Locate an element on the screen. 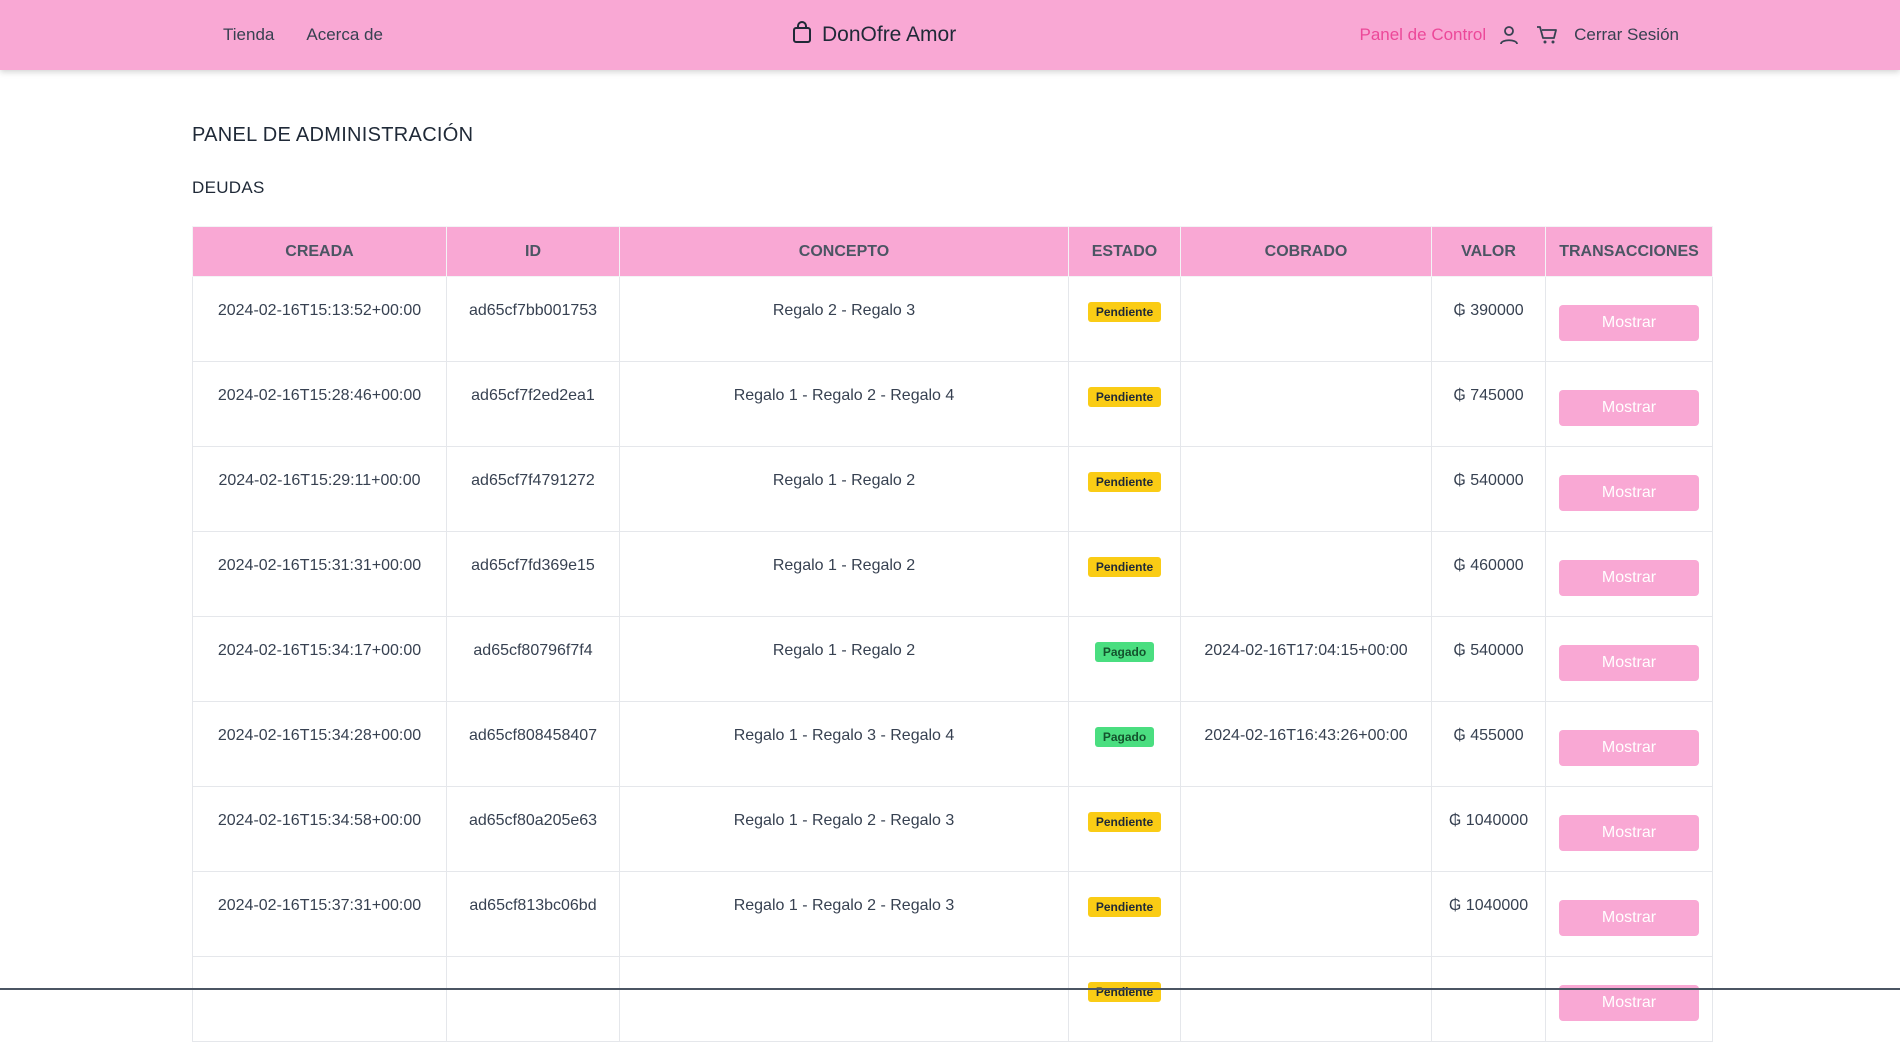  user-icon is located at coordinates (1509, 35).